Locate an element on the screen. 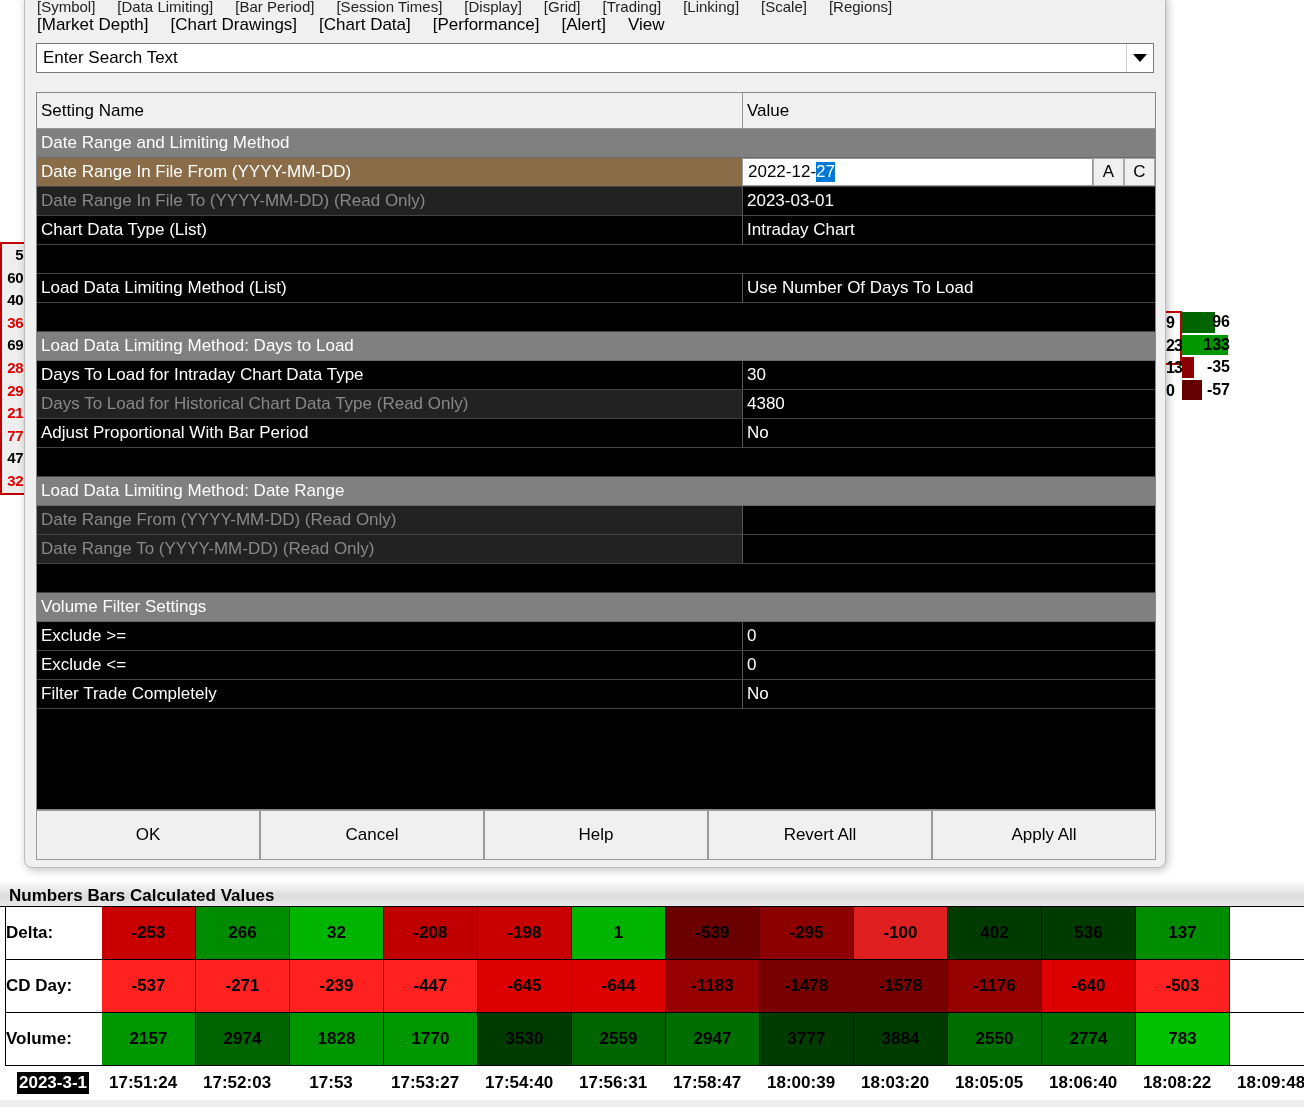 Image resolution: width=1304 pixels, height=1107 pixels. value-cell: 32 is located at coordinates (337, 933).